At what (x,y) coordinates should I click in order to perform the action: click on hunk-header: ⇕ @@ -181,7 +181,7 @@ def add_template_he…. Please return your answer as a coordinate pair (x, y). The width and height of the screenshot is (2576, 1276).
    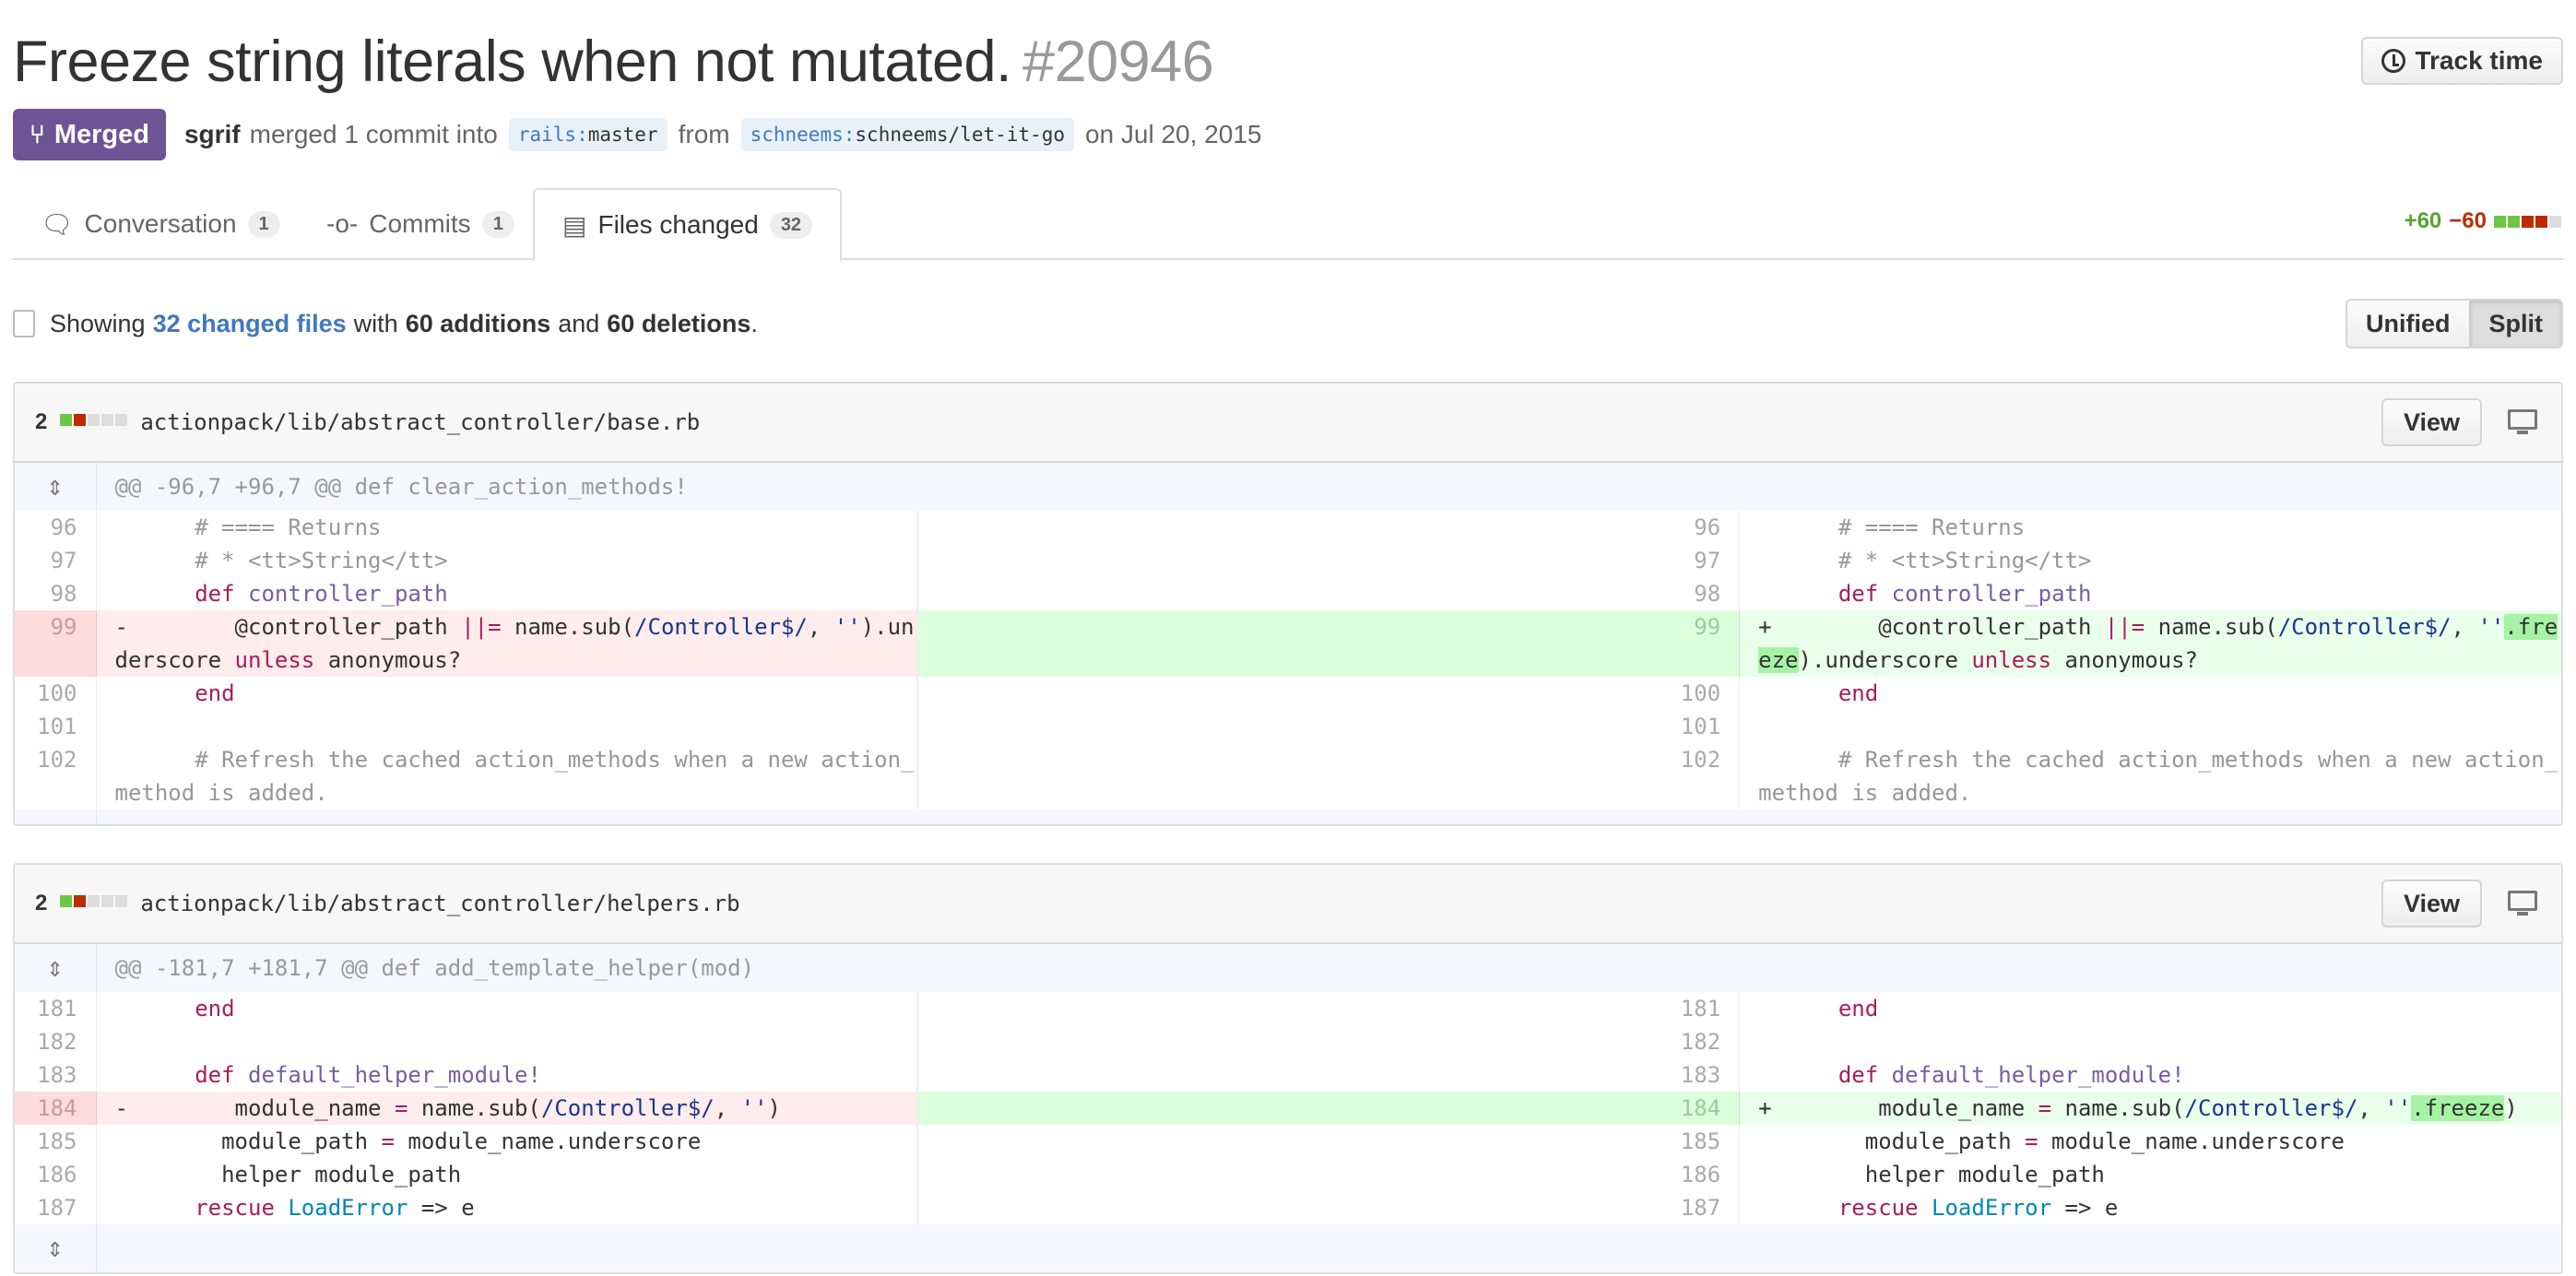
    Looking at the image, I should click on (1288, 968).